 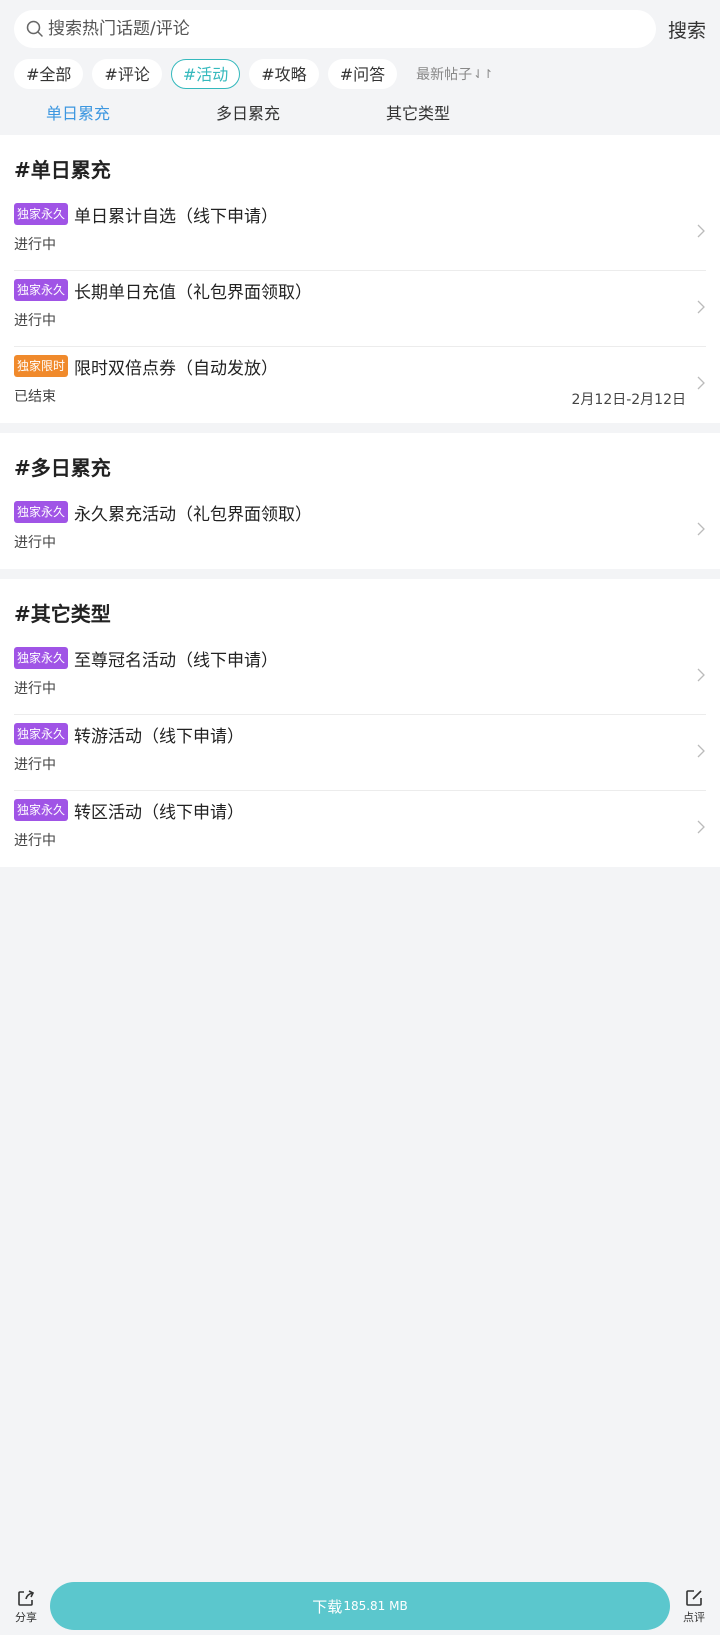 I want to click on list-item: 独家永久 长期单日充值（礼包界面领取） 进行中, so click(x=360, y=309).